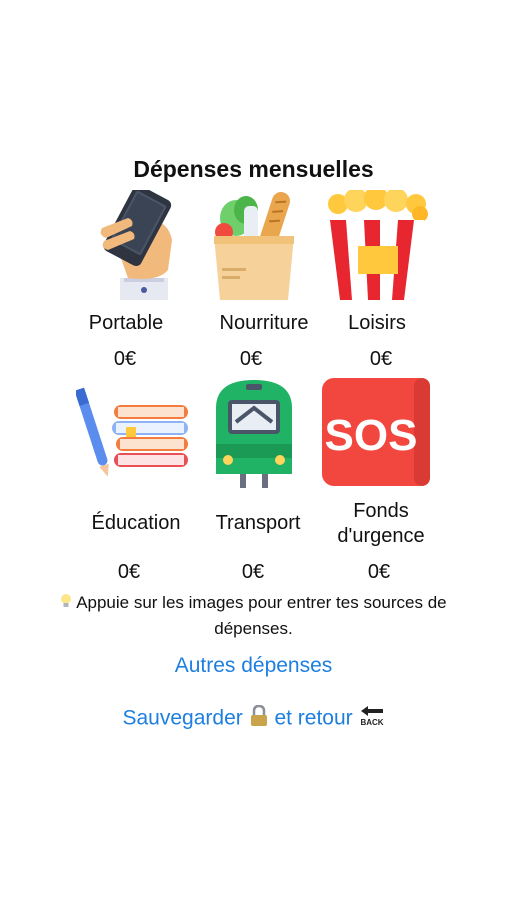  What do you see at coordinates (258, 523) in the screenshot?
I see `category-label: Transport` at bounding box center [258, 523].